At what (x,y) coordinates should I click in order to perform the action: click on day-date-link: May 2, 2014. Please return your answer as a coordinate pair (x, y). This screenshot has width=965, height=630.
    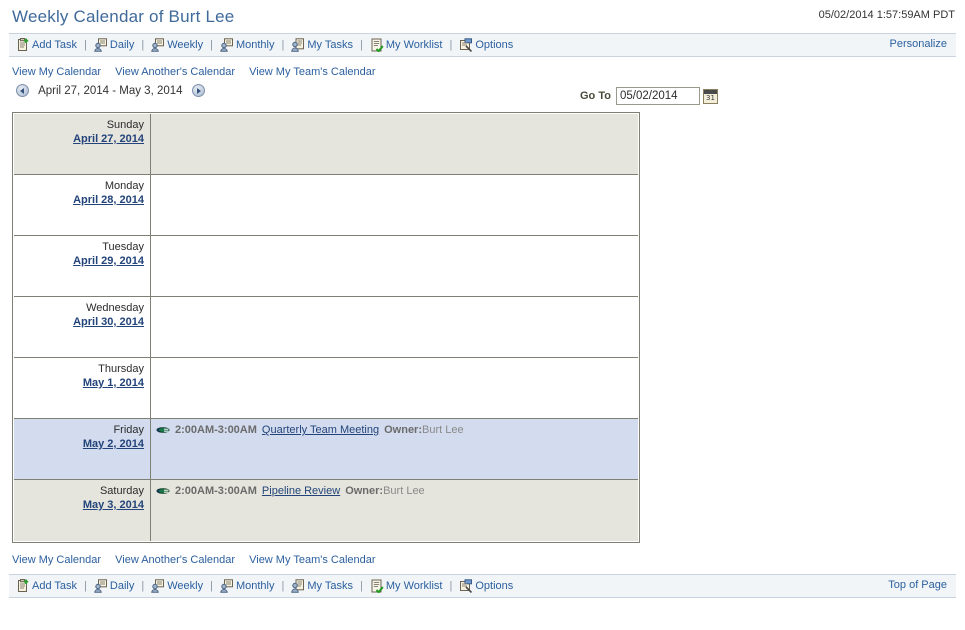
    Looking at the image, I should click on (113, 444).